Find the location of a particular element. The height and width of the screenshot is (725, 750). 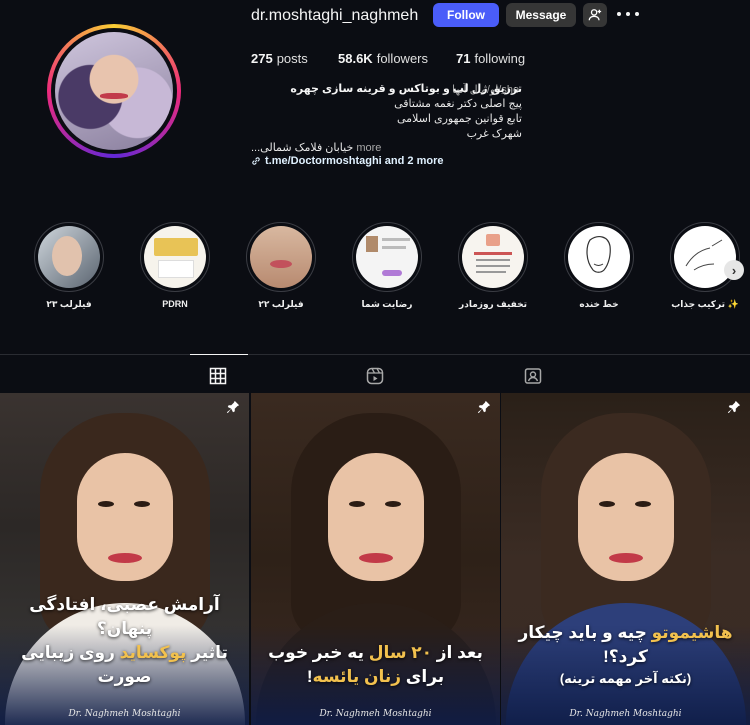

chevron-right-icon: › is located at coordinates (734, 270).